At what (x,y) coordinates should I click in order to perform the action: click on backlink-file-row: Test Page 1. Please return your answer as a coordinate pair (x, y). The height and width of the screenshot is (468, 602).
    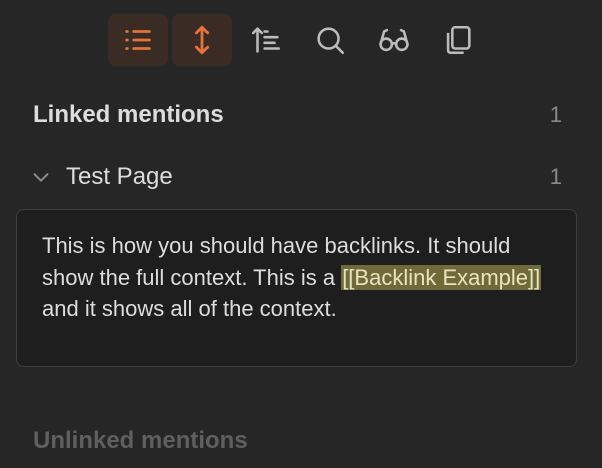
    Looking at the image, I should click on (296, 177).